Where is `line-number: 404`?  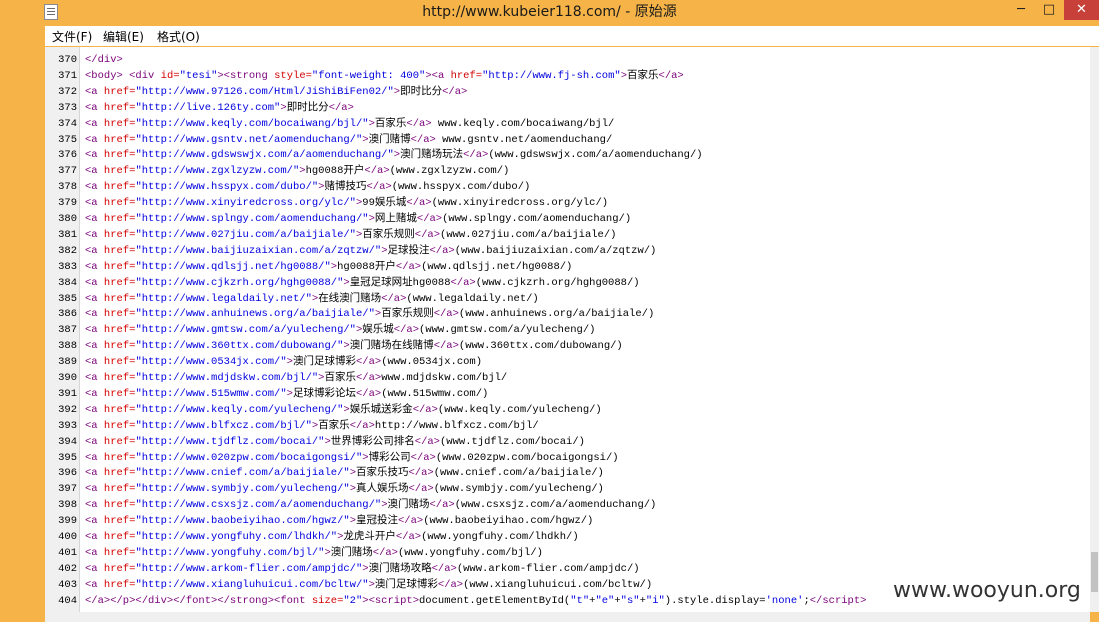 line-number: 404 is located at coordinates (67, 600).